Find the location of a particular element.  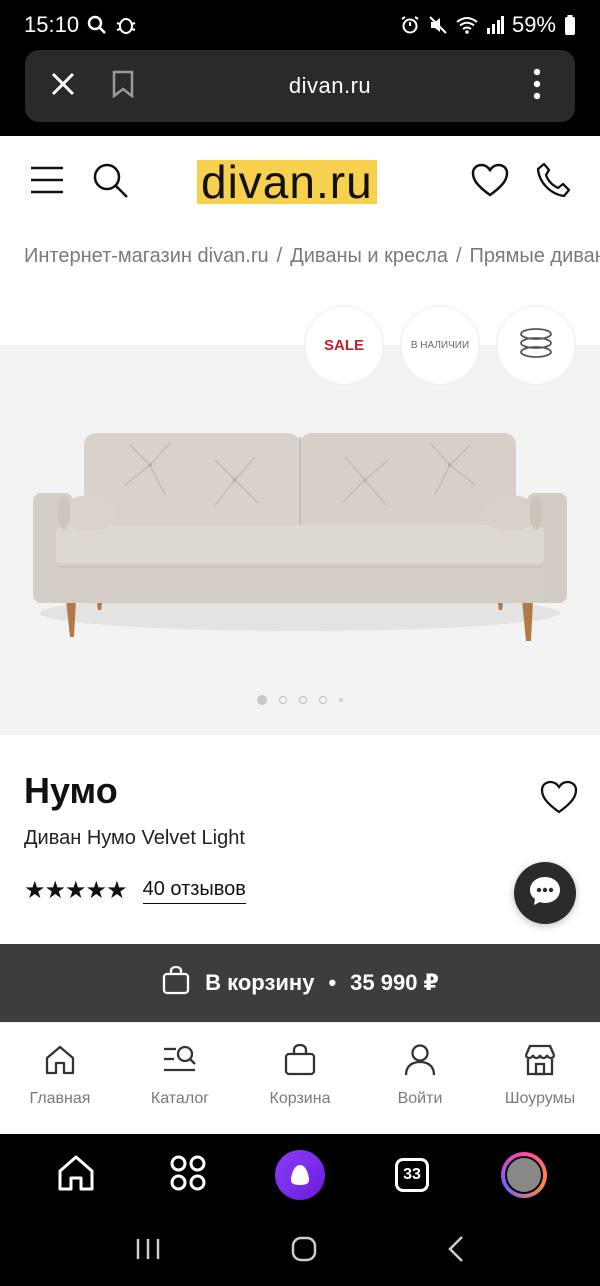

favorites-button is located at coordinates (490, 182).